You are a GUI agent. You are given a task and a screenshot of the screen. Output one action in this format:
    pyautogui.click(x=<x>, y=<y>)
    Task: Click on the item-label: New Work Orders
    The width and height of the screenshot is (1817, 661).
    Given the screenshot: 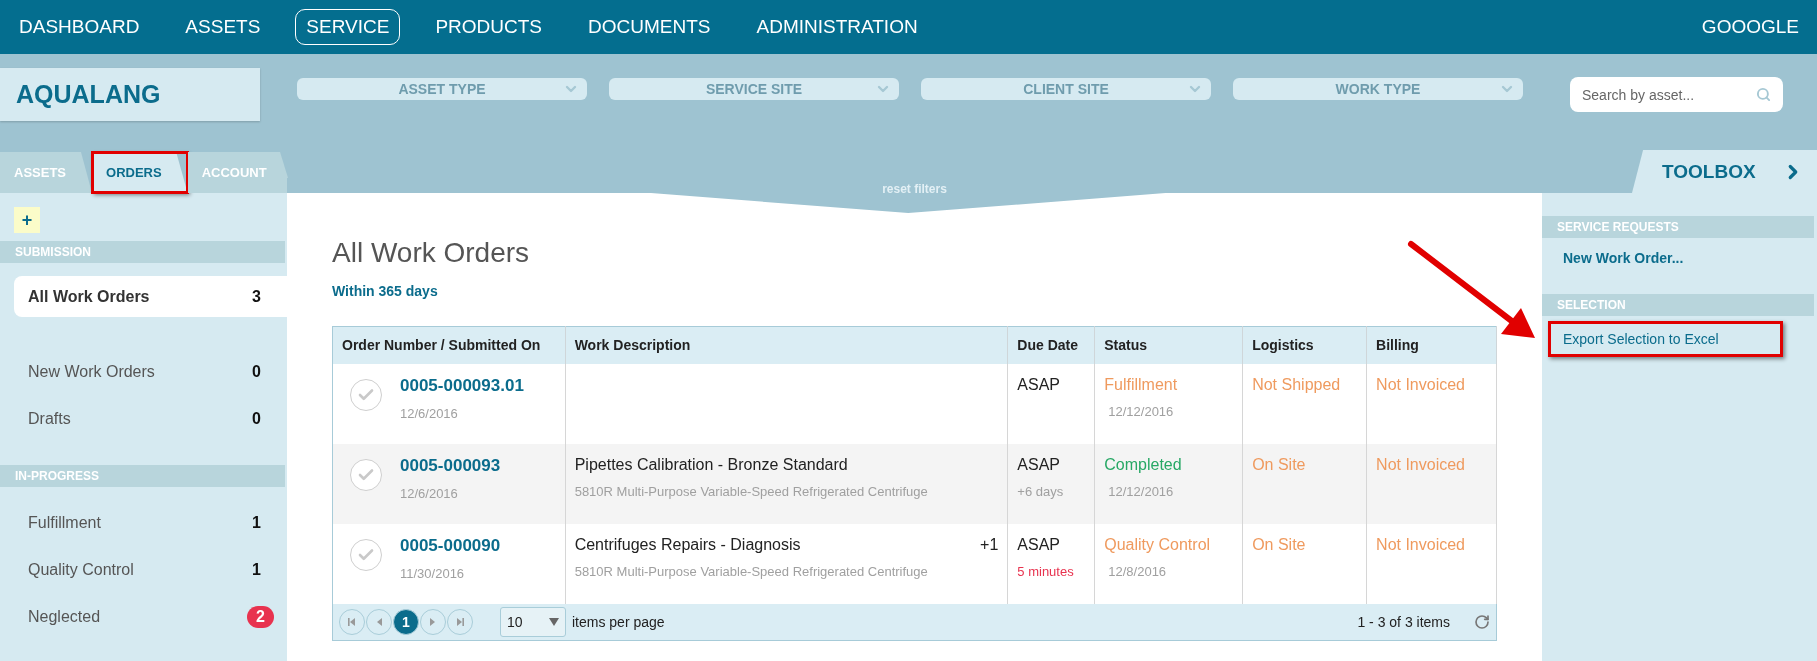 What is the action you would take?
    pyautogui.click(x=91, y=371)
    